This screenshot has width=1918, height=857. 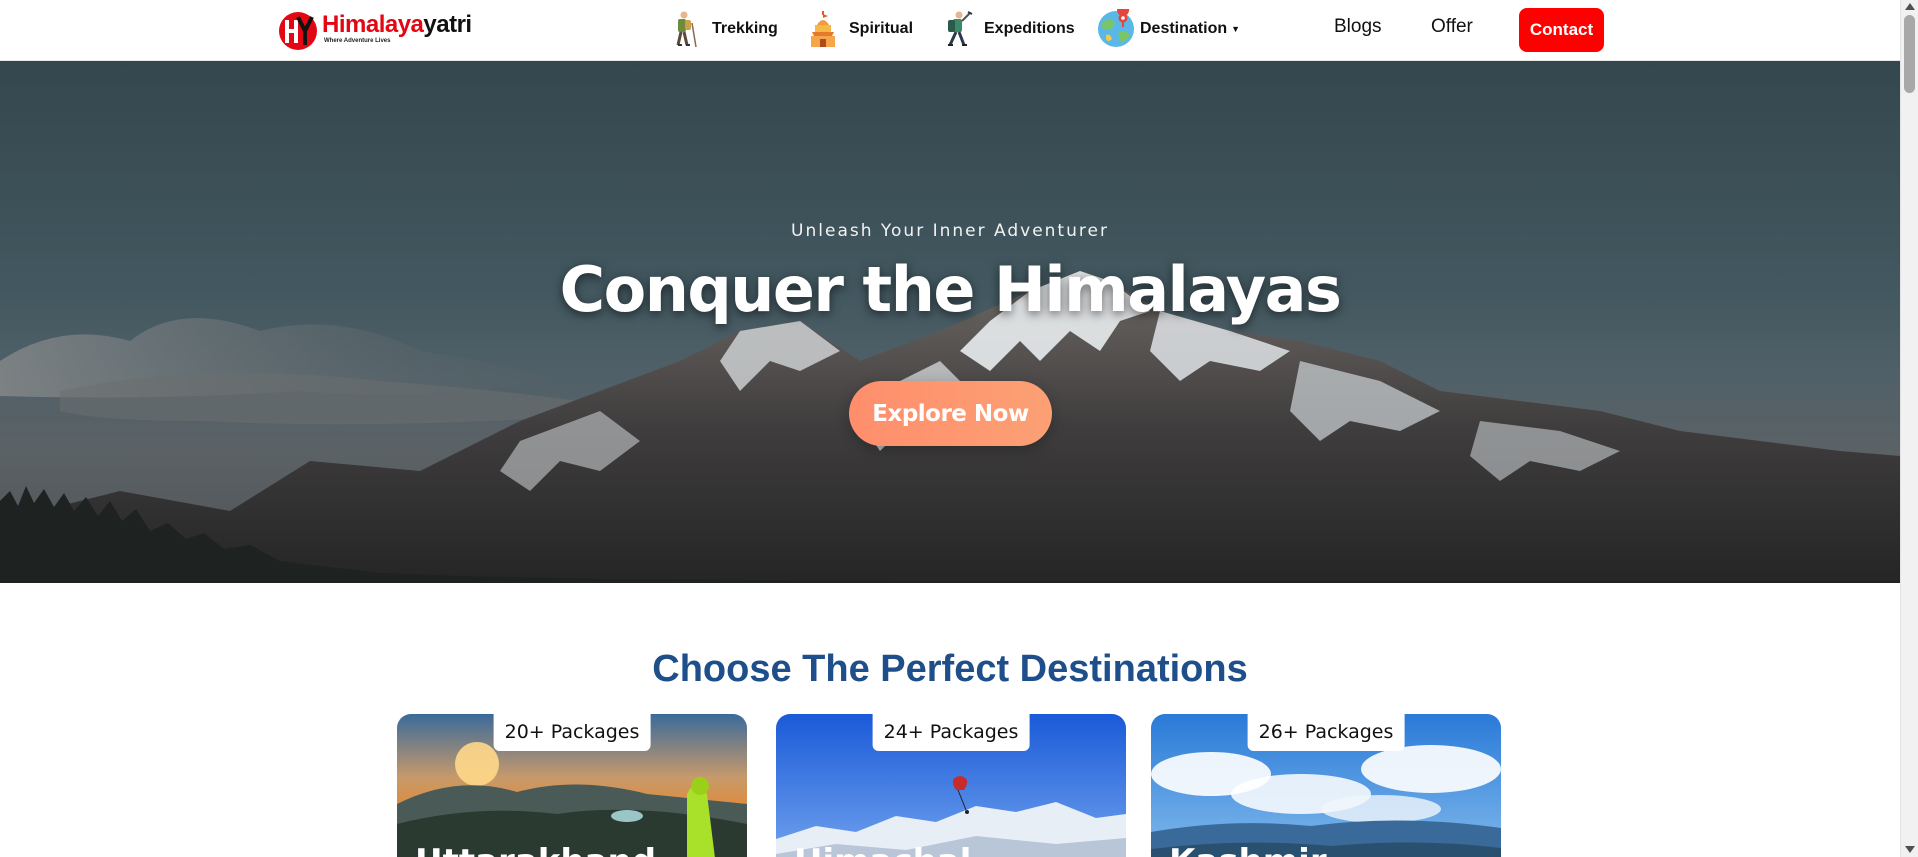 I want to click on brand-logo: Himalayayatri Where Adventure Lives, so click(x=375, y=28).